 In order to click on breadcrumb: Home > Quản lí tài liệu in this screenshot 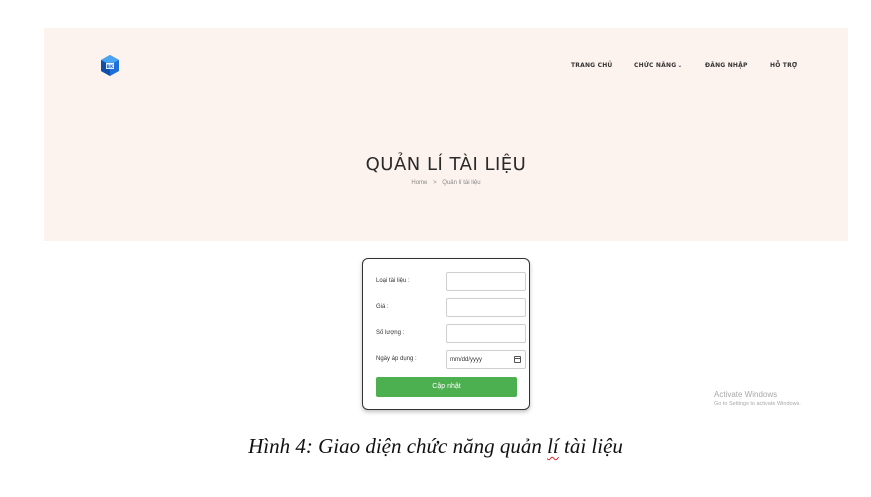, I will do `click(446, 183)`.